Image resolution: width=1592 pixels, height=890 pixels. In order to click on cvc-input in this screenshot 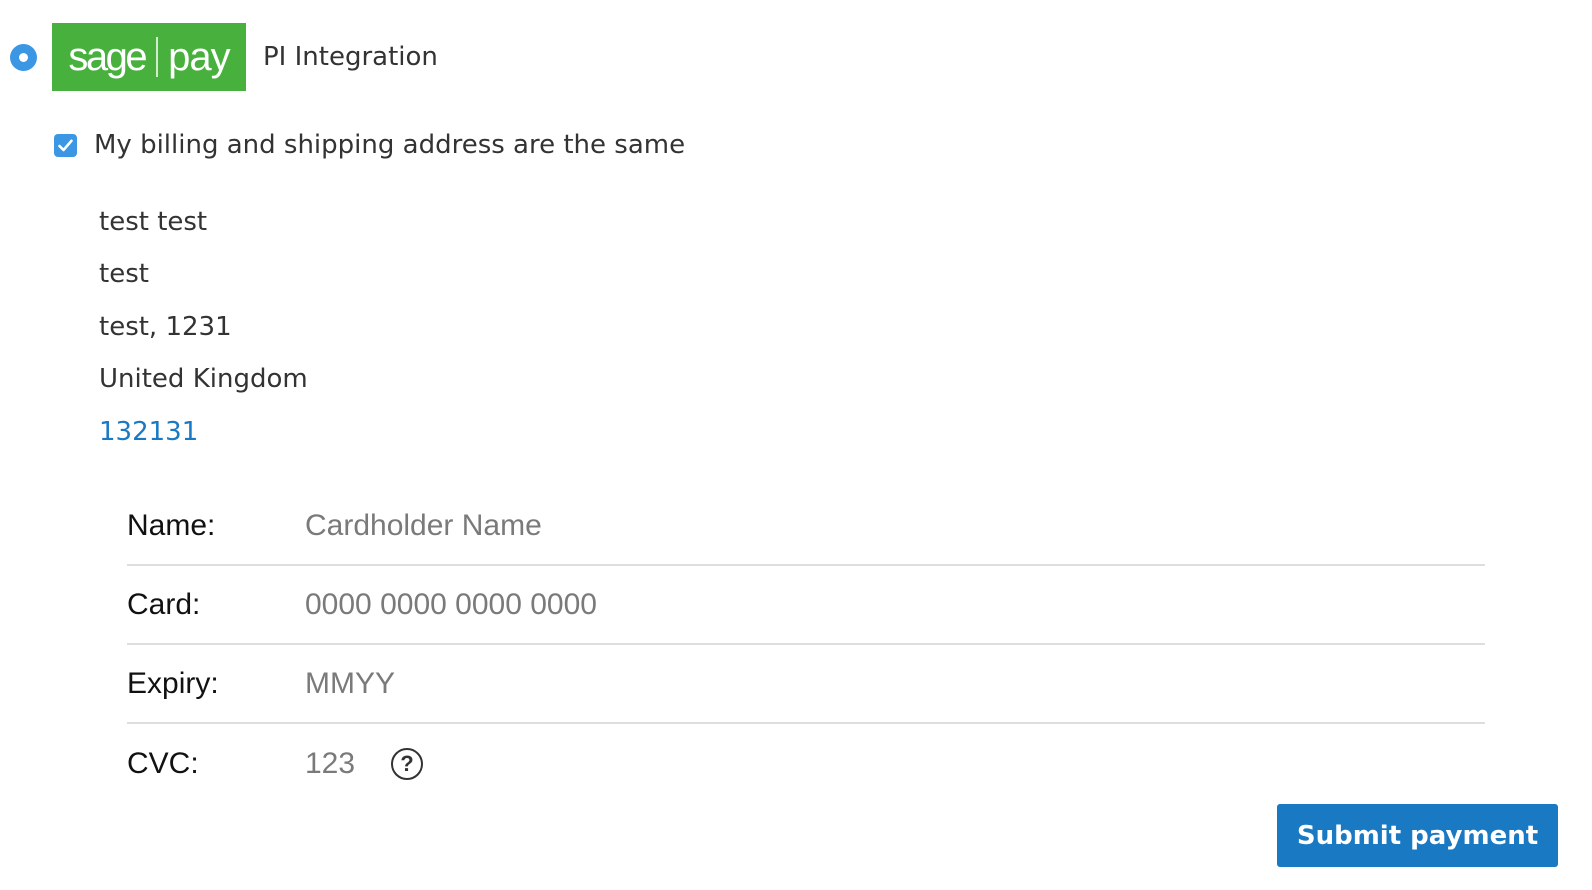, I will do `click(340, 763)`.